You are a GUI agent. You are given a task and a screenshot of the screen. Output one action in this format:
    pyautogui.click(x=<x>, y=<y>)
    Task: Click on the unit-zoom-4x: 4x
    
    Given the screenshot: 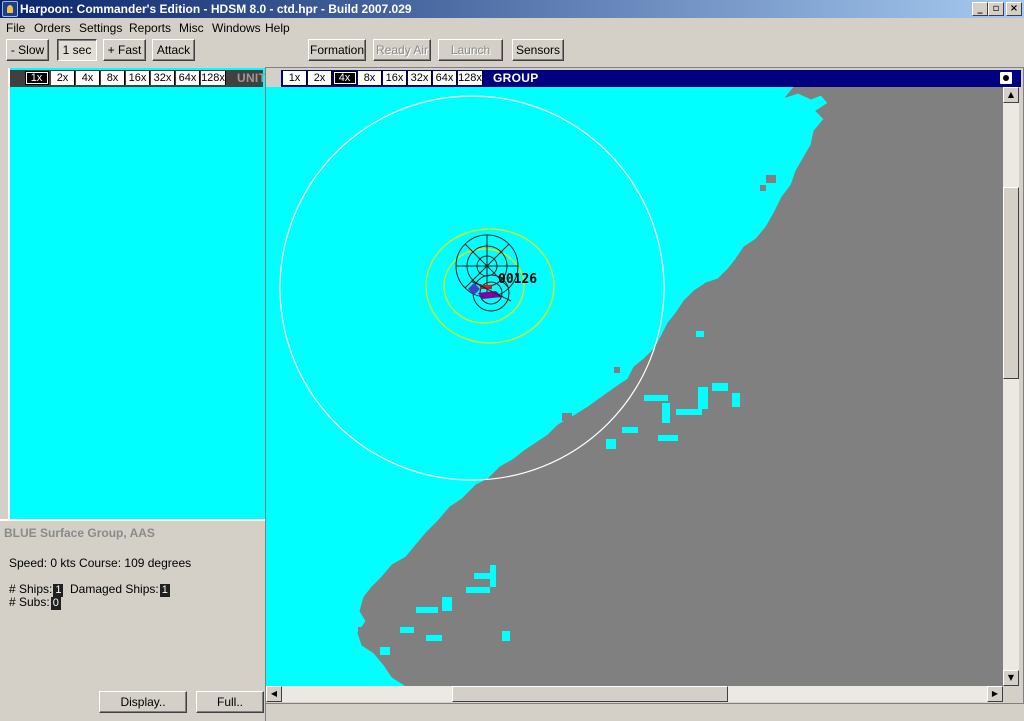 What is the action you would take?
    pyautogui.click(x=88, y=78)
    